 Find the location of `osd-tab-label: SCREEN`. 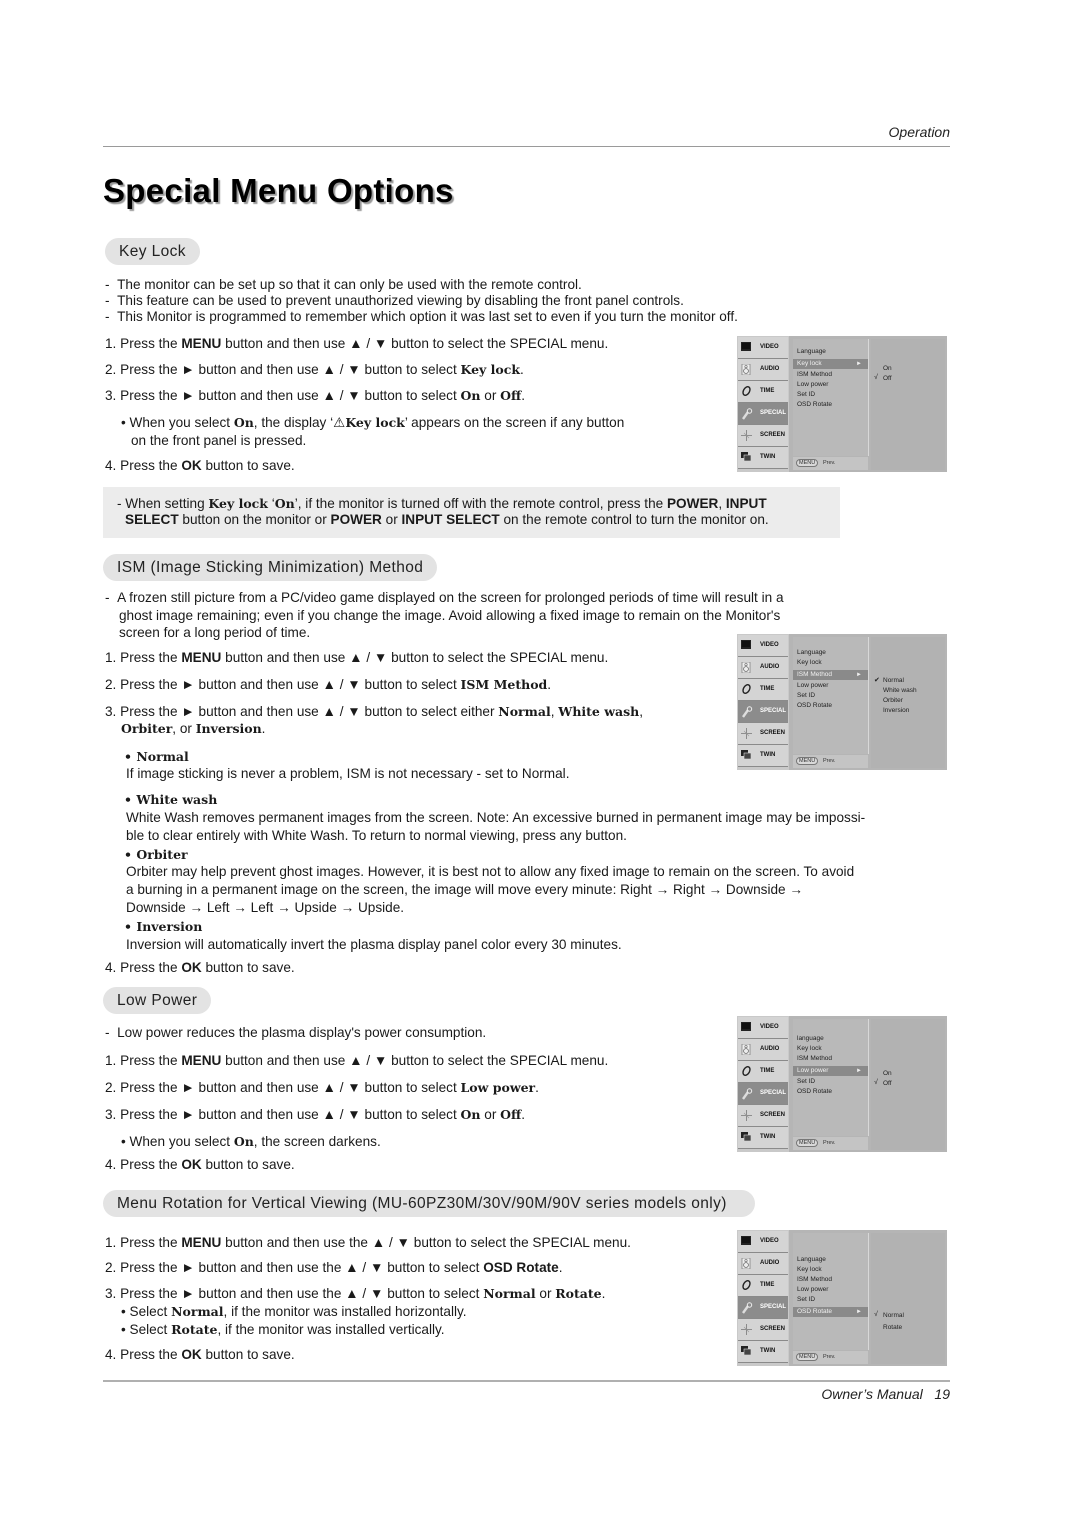

osd-tab-label: SCREEN is located at coordinates (773, 435).